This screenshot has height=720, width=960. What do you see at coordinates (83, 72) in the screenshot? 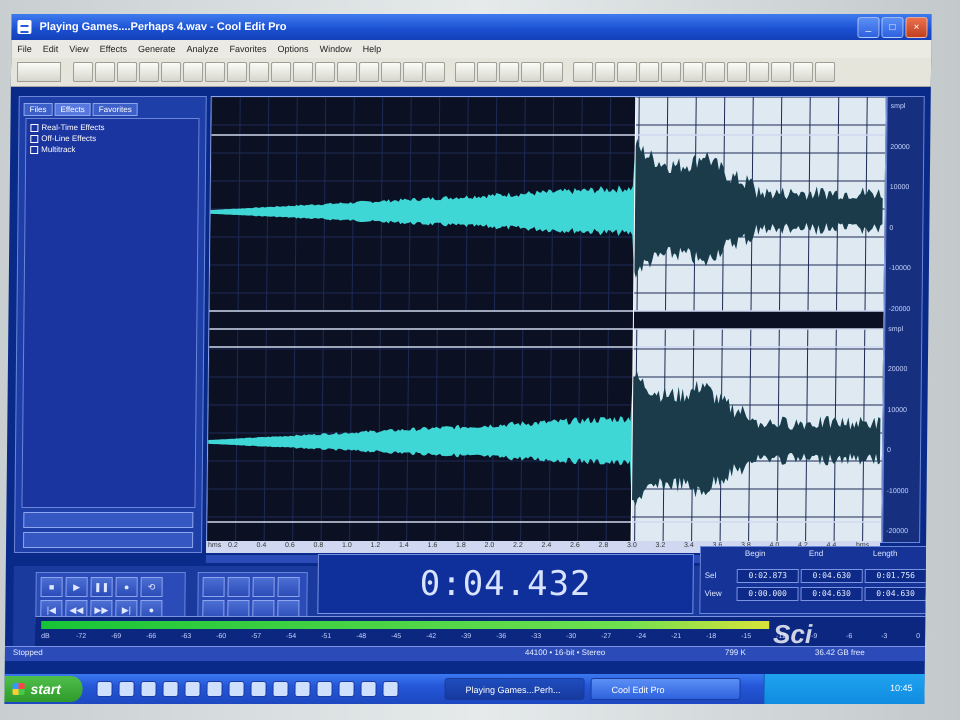
I see `new-file-icon` at bounding box center [83, 72].